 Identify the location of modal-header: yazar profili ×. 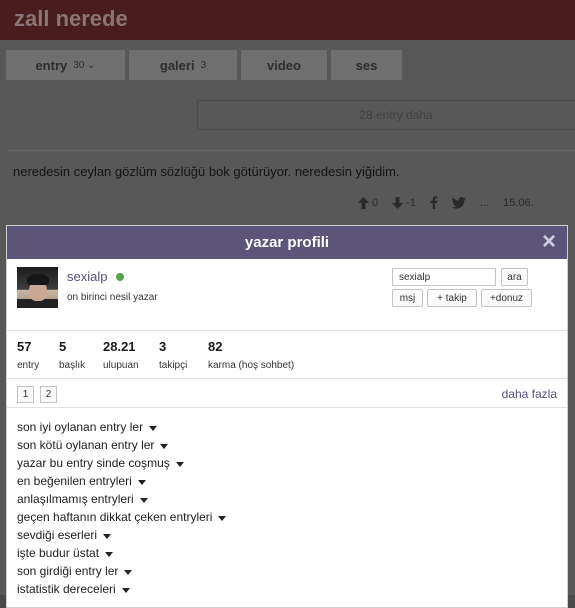
(287, 242).